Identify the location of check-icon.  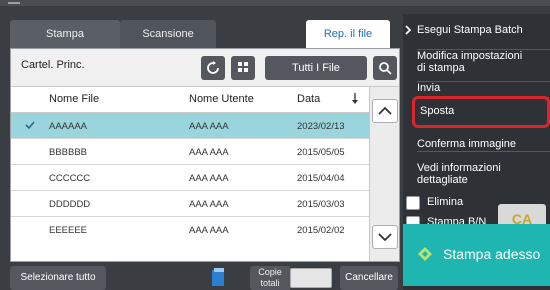
(30, 126).